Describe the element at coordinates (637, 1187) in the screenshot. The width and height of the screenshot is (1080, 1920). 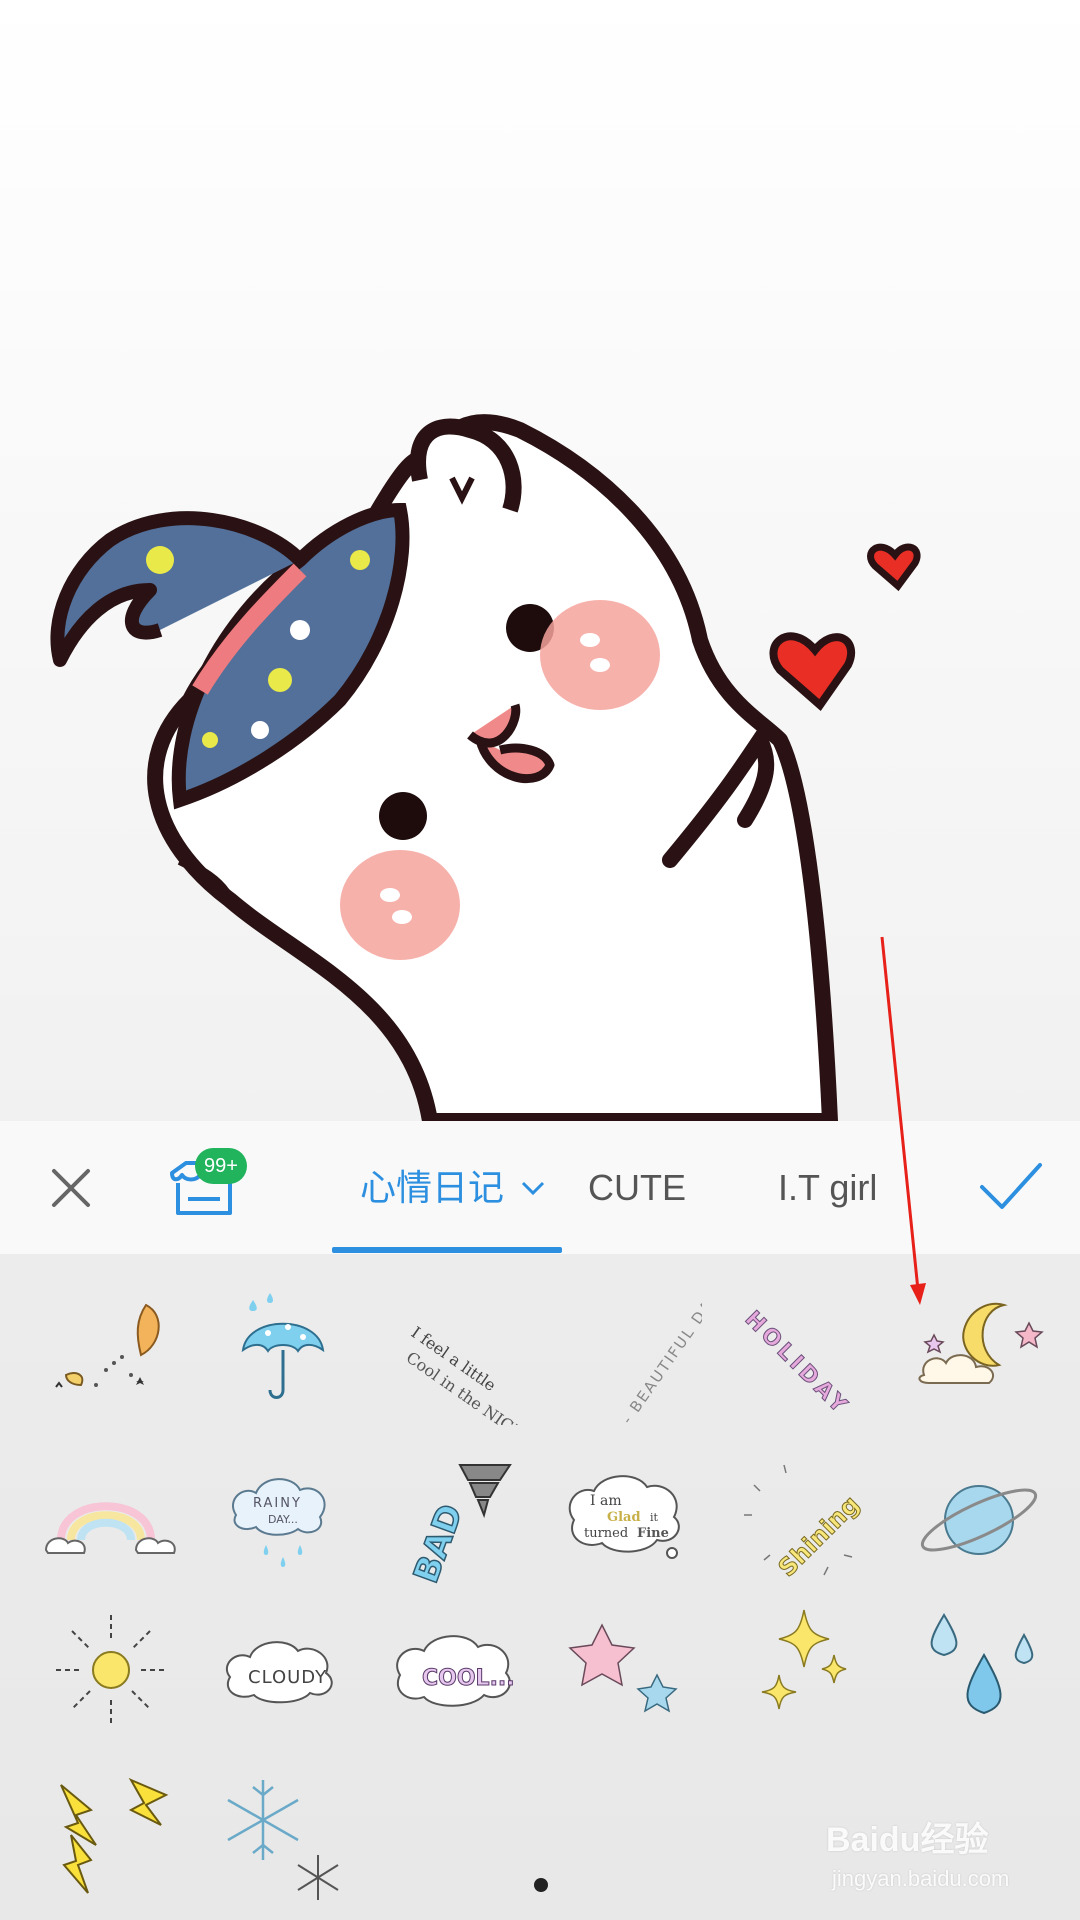
I see `tab-cute: CUTE` at that location.